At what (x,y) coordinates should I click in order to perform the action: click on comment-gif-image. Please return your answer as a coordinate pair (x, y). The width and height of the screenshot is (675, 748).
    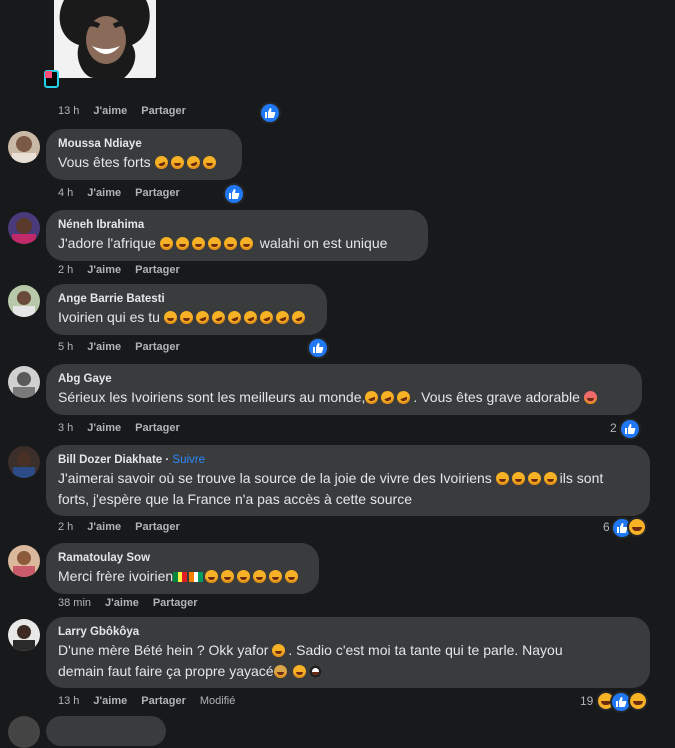
    Looking at the image, I should click on (105, 39).